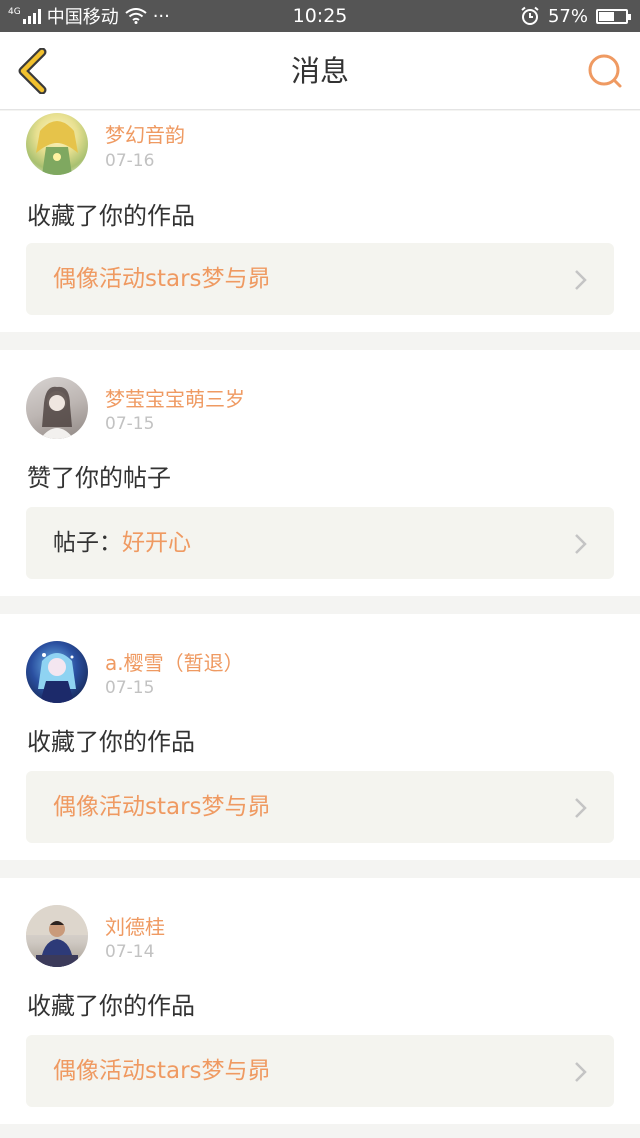  Describe the element at coordinates (613, 16) in the screenshot. I see `battery-icon` at that location.